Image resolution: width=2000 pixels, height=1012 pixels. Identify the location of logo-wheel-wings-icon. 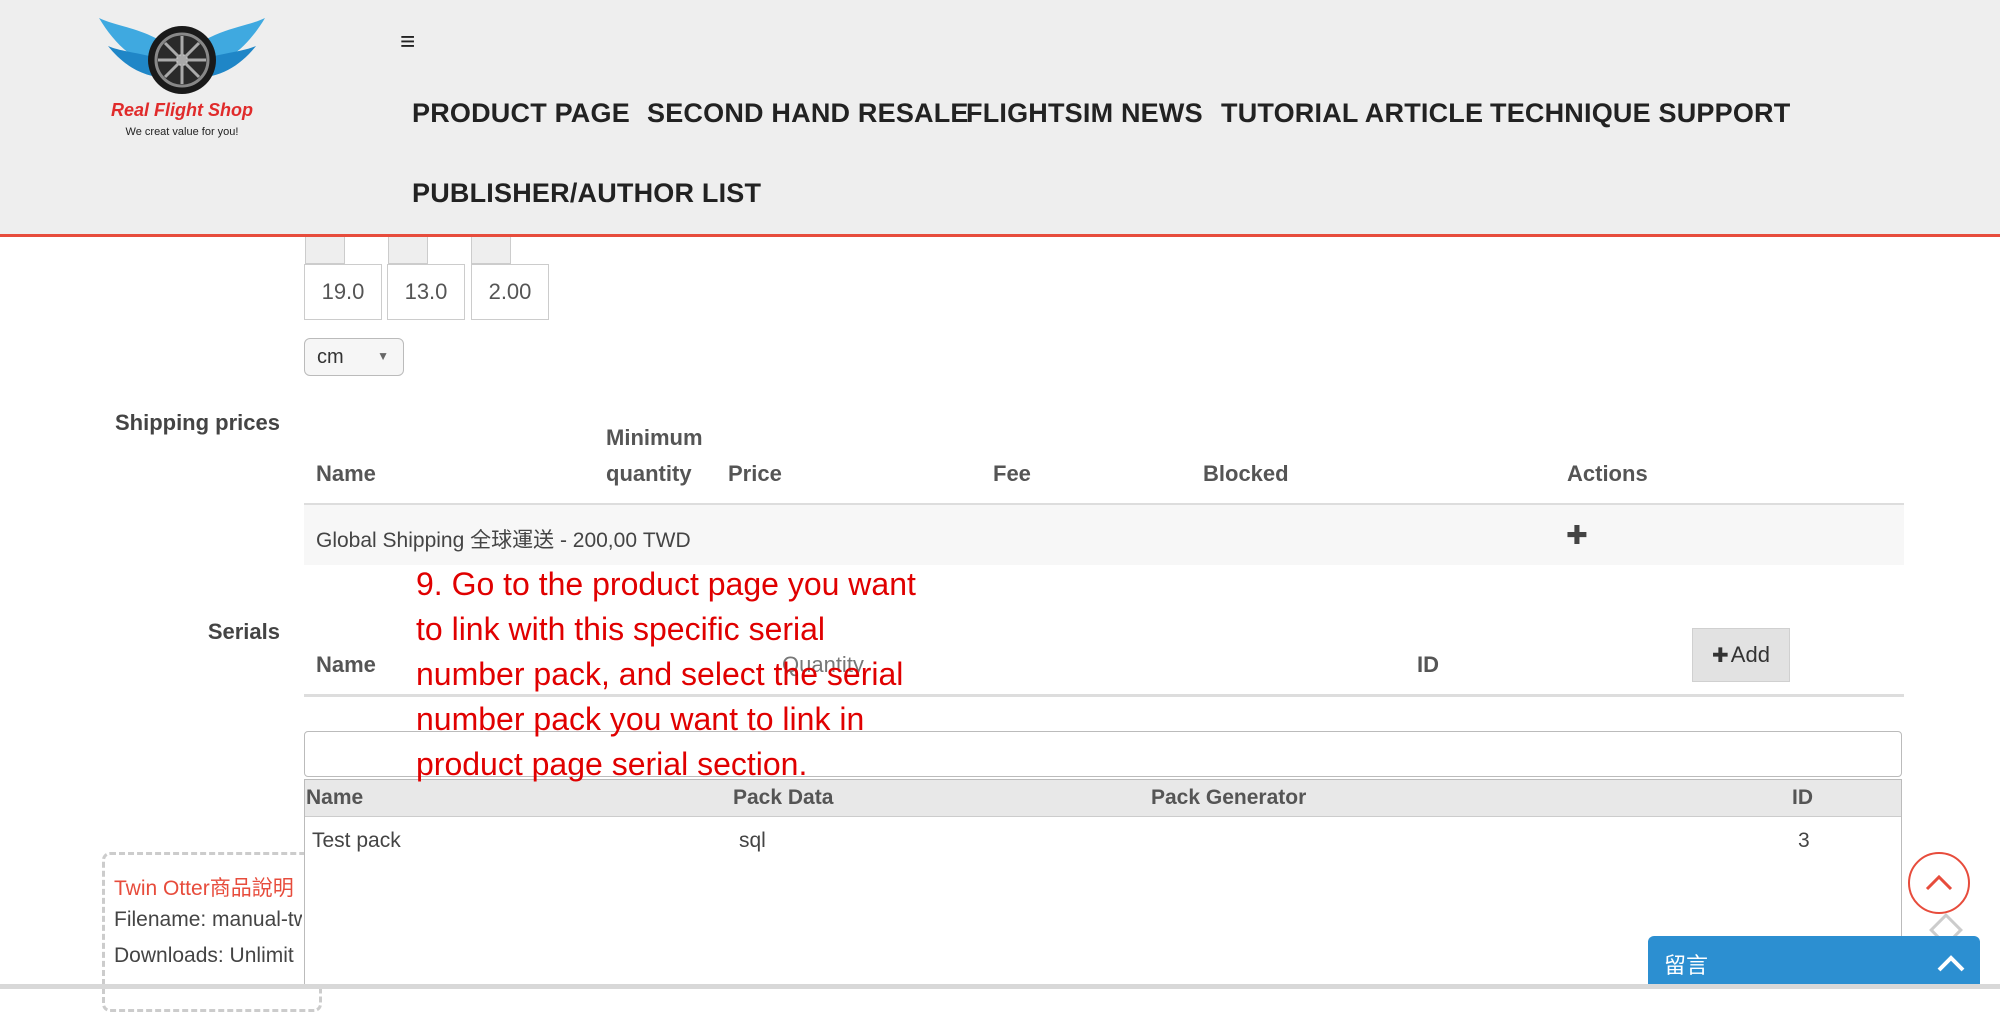
(182, 56).